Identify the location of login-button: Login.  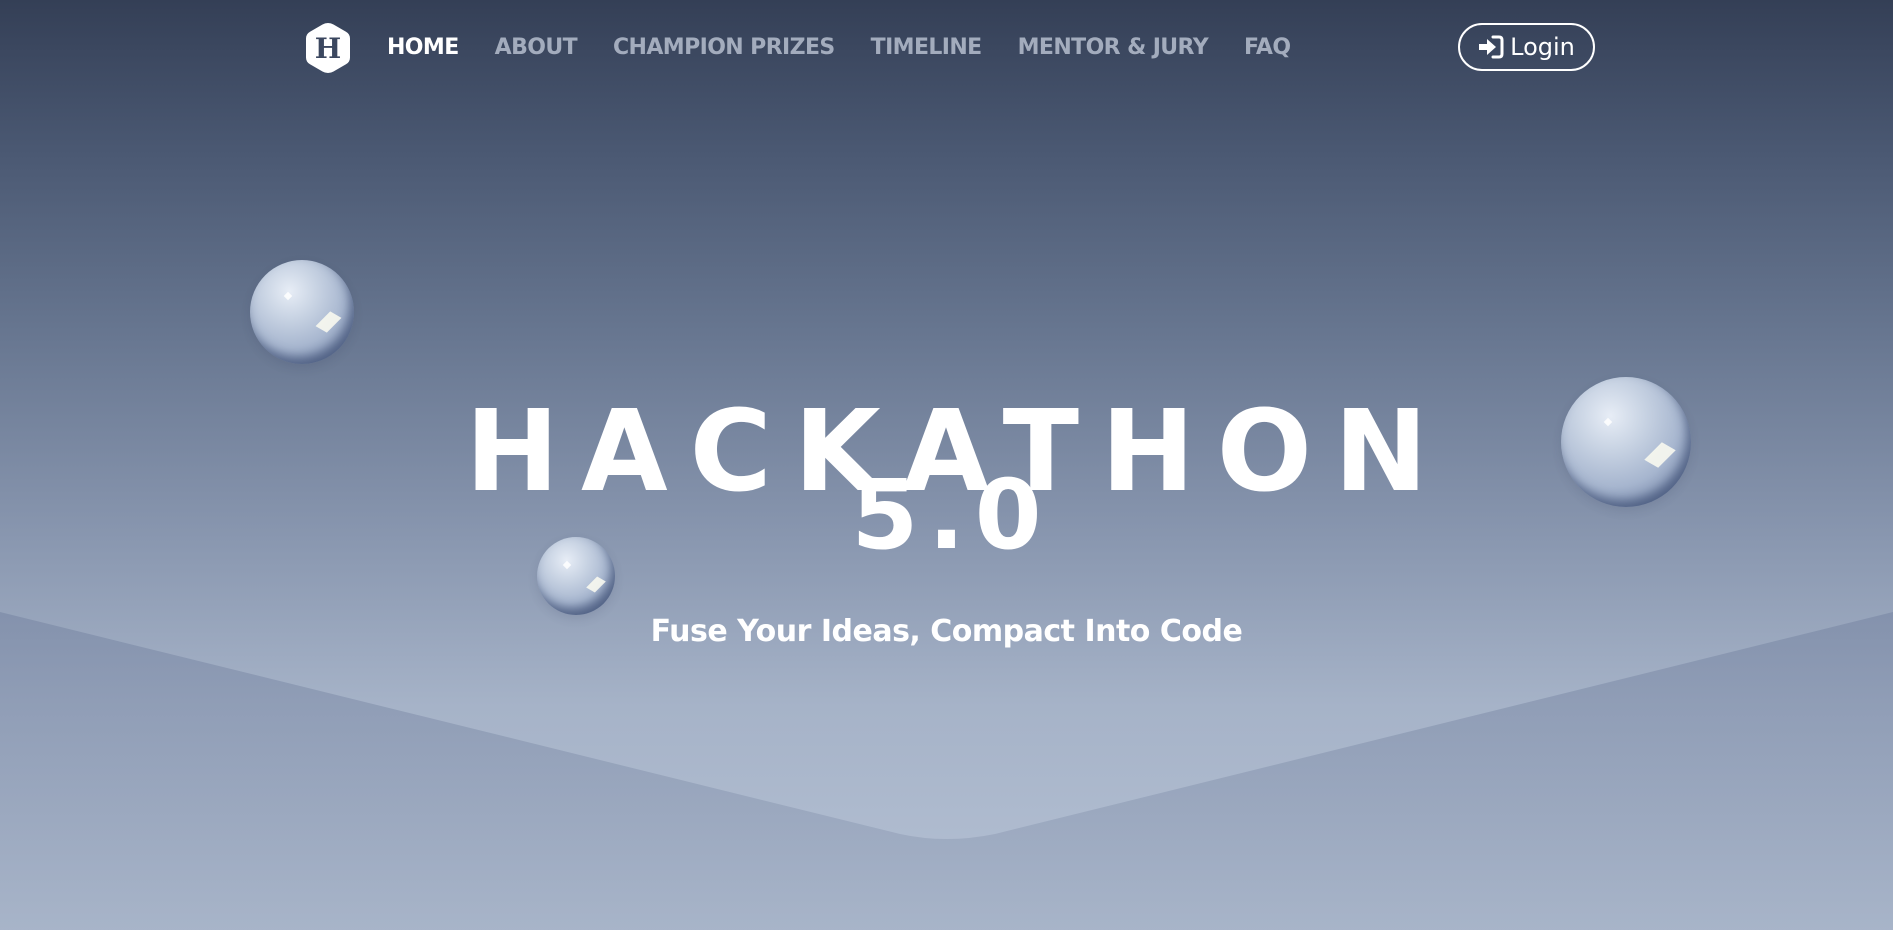
(1526, 47).